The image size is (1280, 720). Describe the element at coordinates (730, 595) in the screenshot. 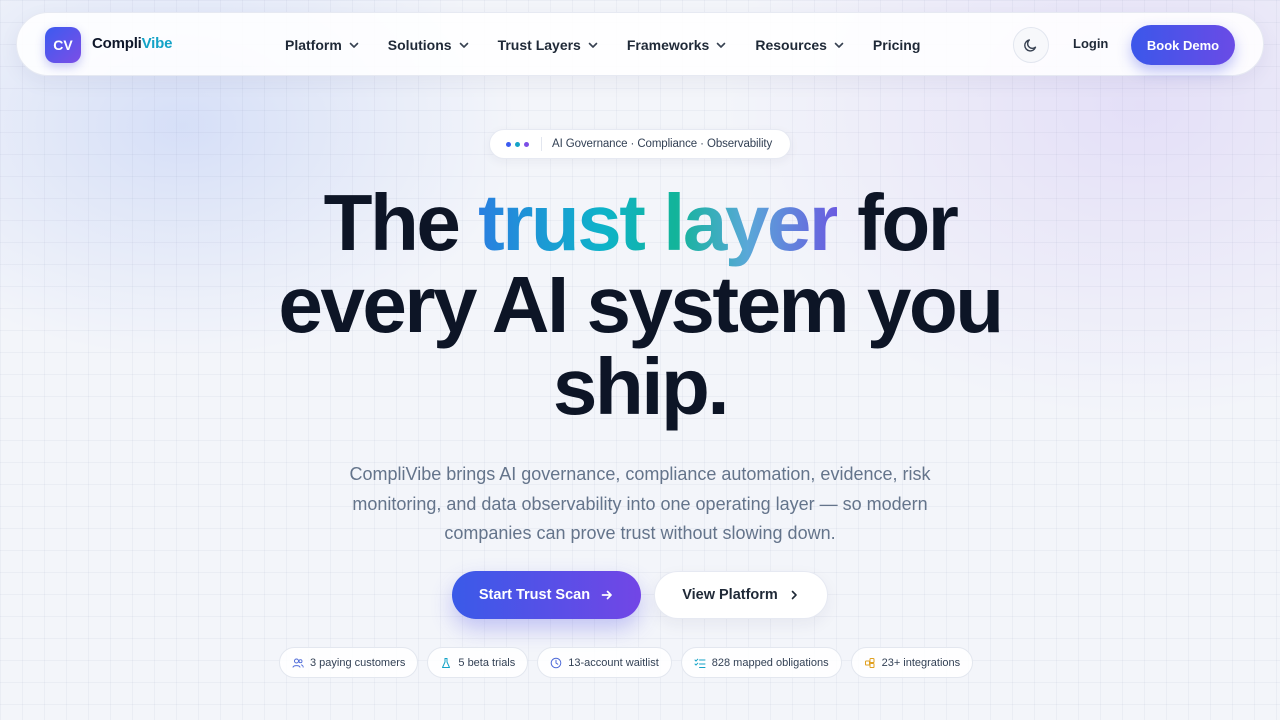

I see `cta-label: View Platform` at that location.